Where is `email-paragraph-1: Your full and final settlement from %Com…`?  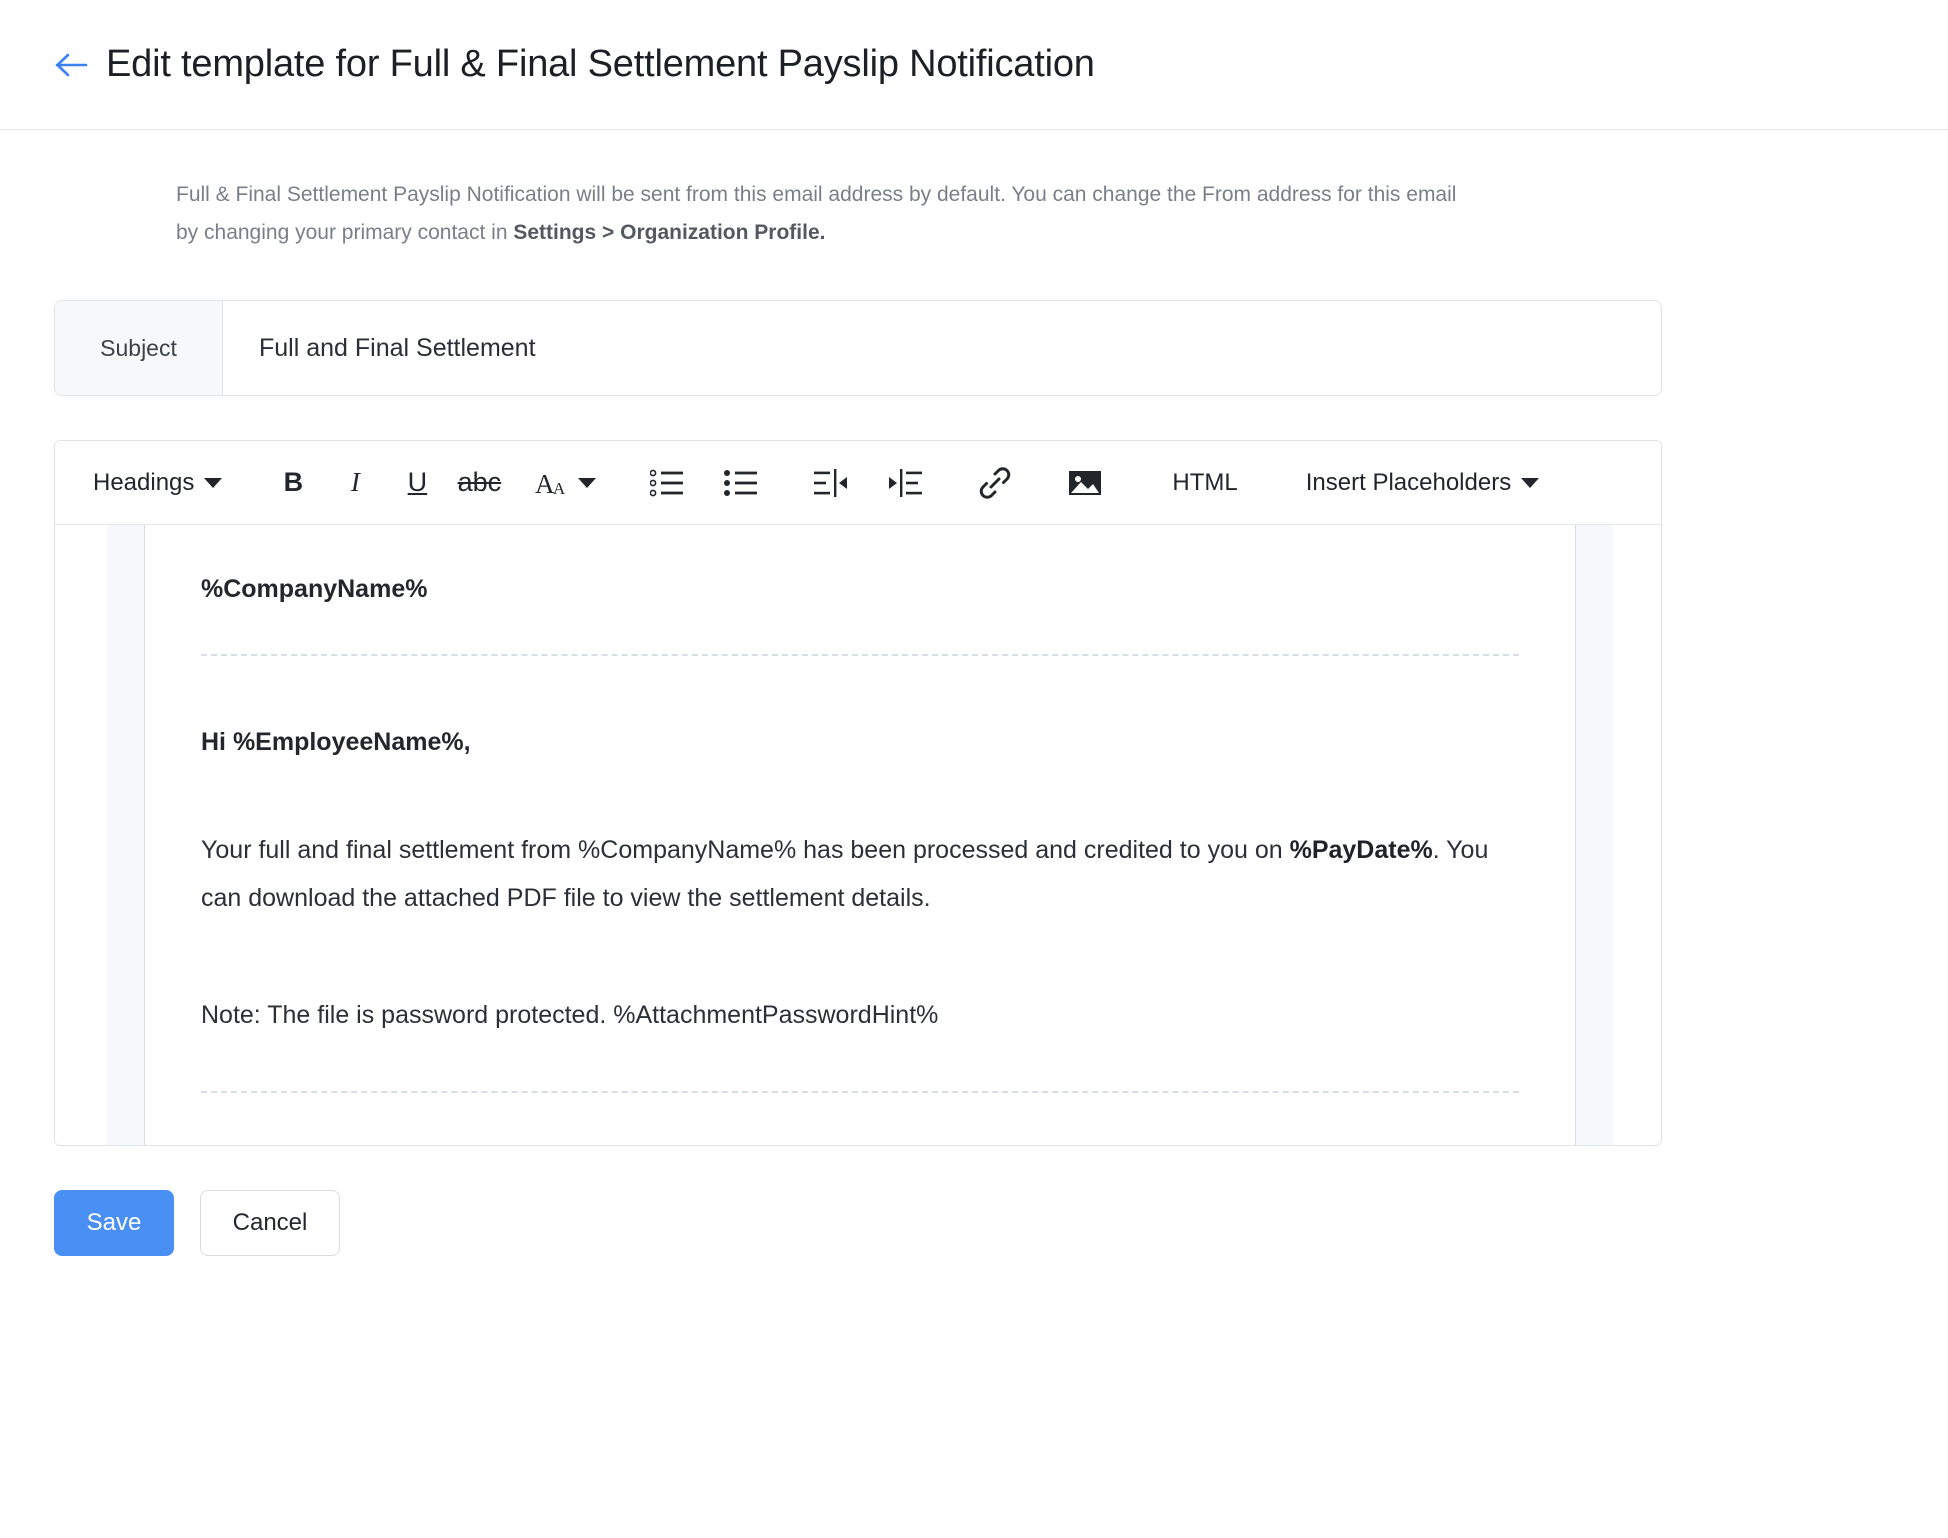
email-paragraph-1: Your full and final settlement from %Com… is located at coordinates (860, 852).